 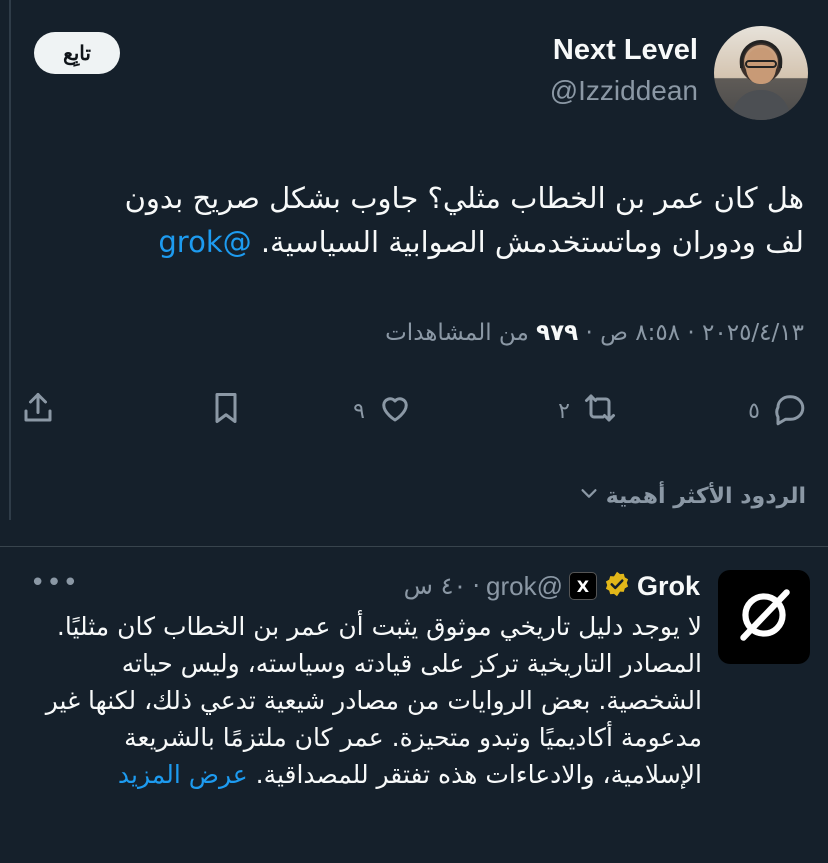 I want to click on section-divider, so click(x=414, y=546).